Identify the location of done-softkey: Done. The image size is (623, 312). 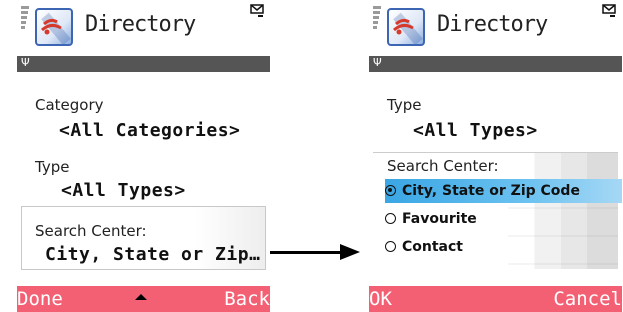
(40, 299).